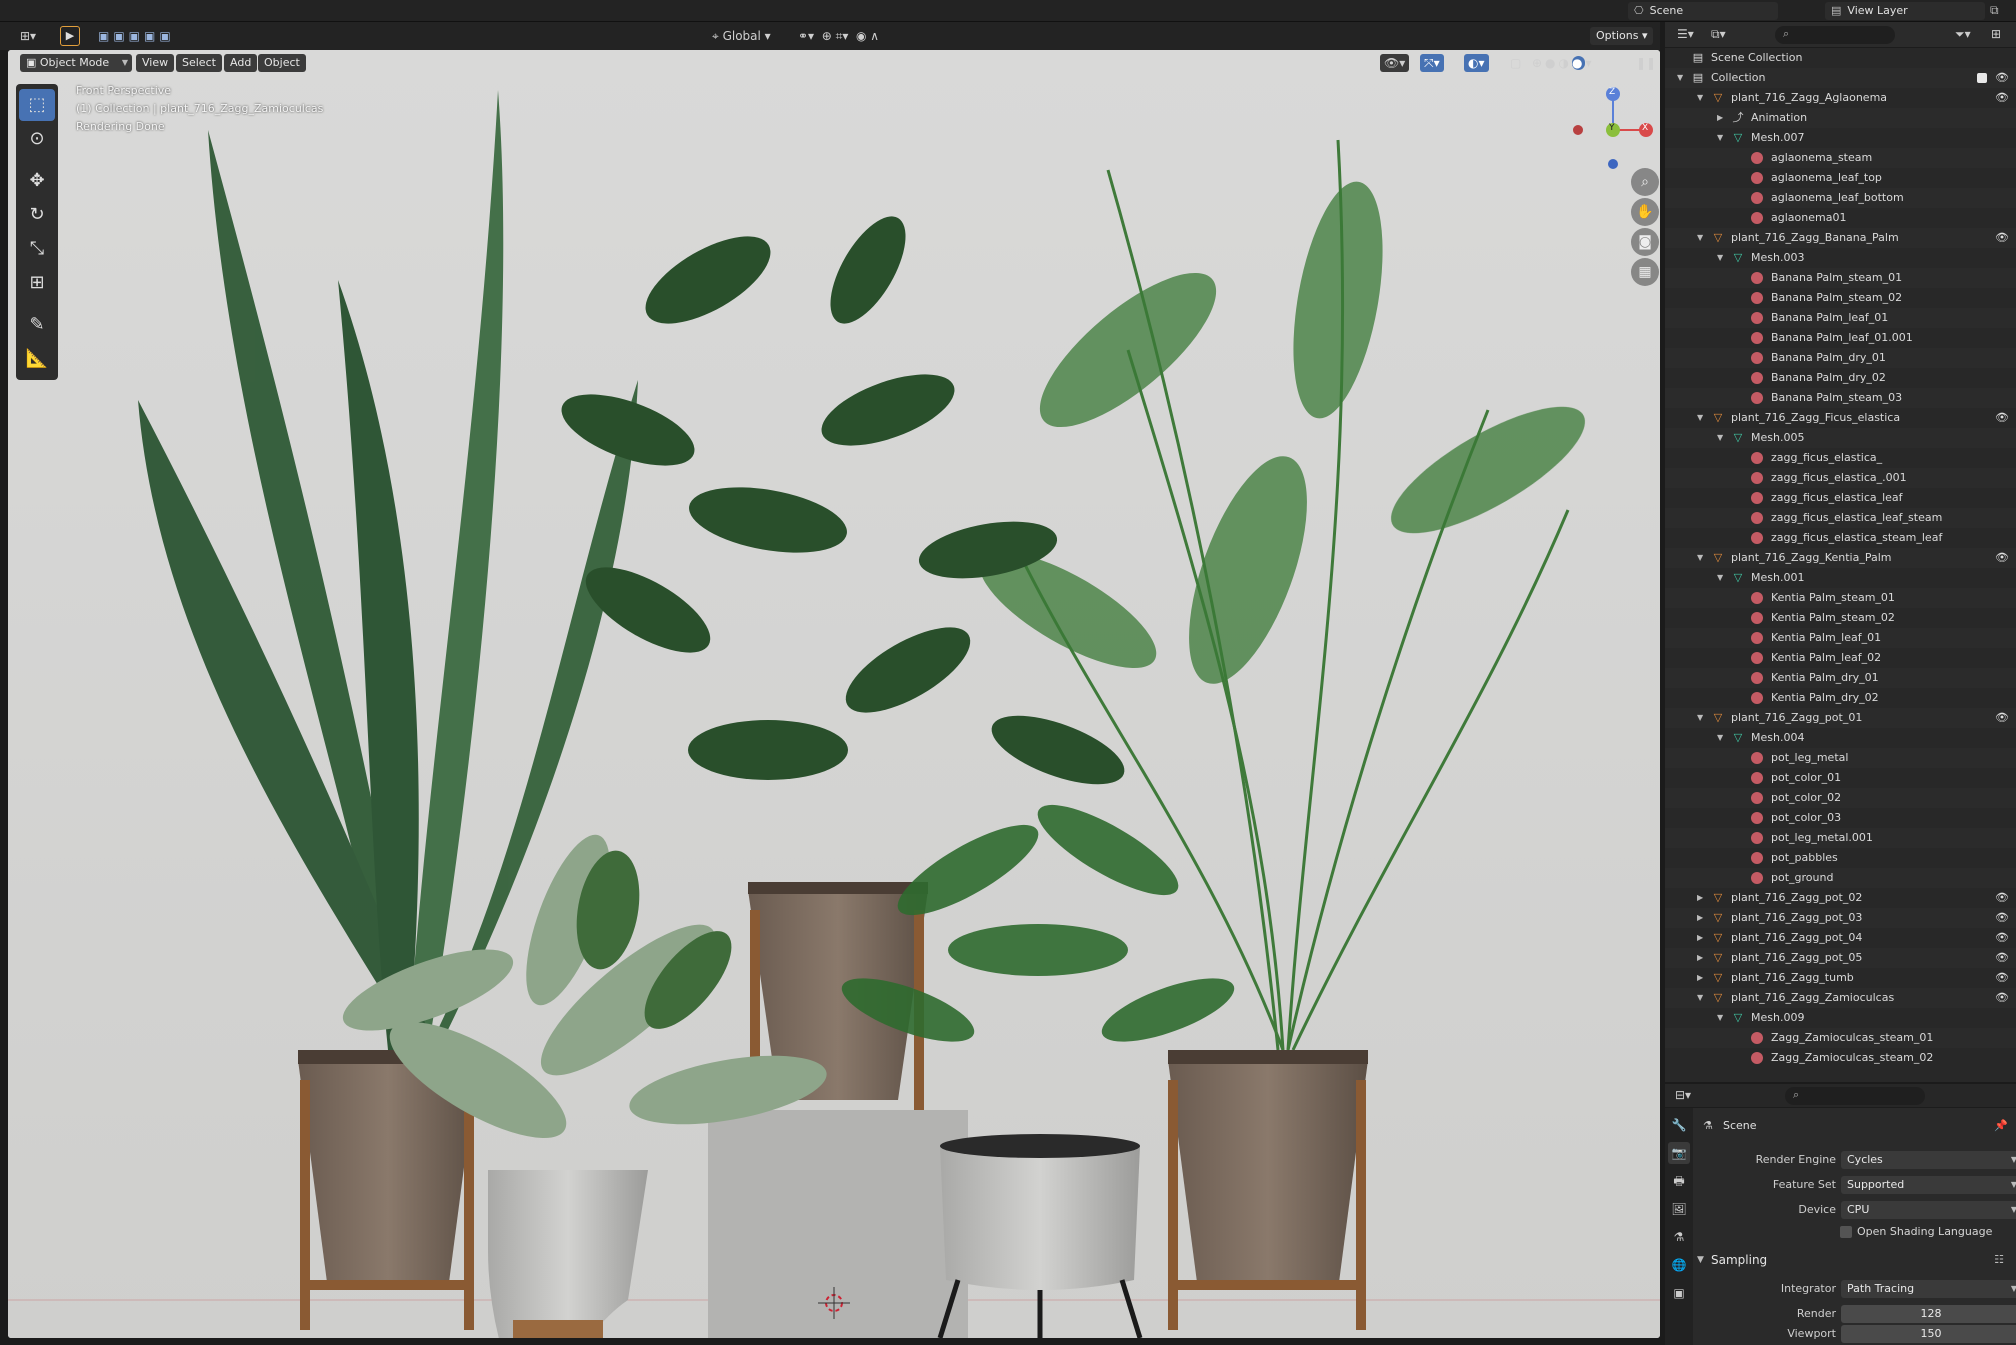 Image resolution: width=2016 pixels, height=1345 pixels. What do you see at coordinates (1840, 618) in the screenshot?
I see `outliner-row: Kentia Palm_steam_02` at bounding box center [1840, 618].